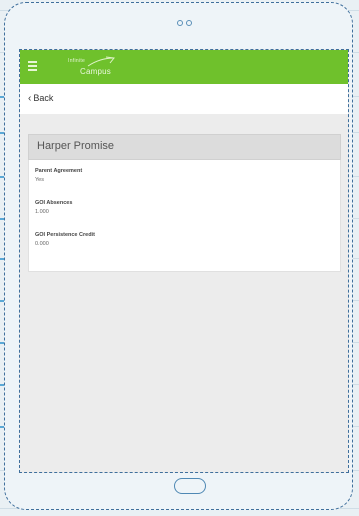 Image resolution: width=359 pixels, height=516 pixels. What do you see at coordinates (77, 61) in the screenshot?
I see `logo-text-top: Infinite` at bounding box center [77, 61].